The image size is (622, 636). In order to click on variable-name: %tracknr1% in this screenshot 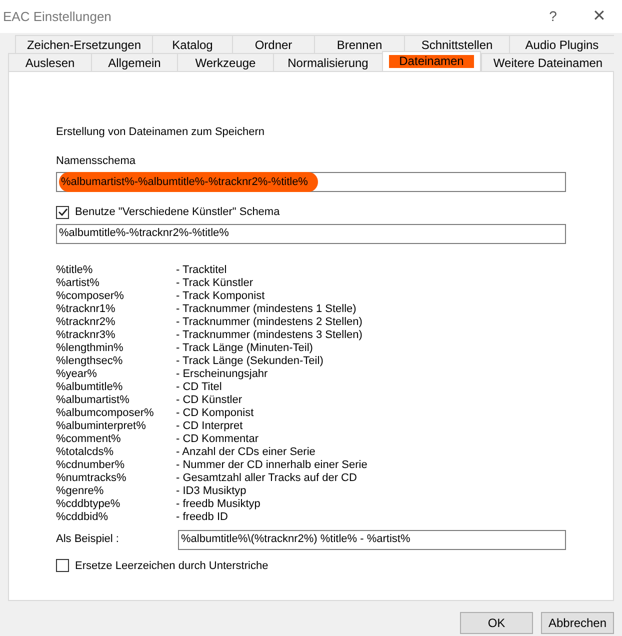, I will do `click(86, 309)`.